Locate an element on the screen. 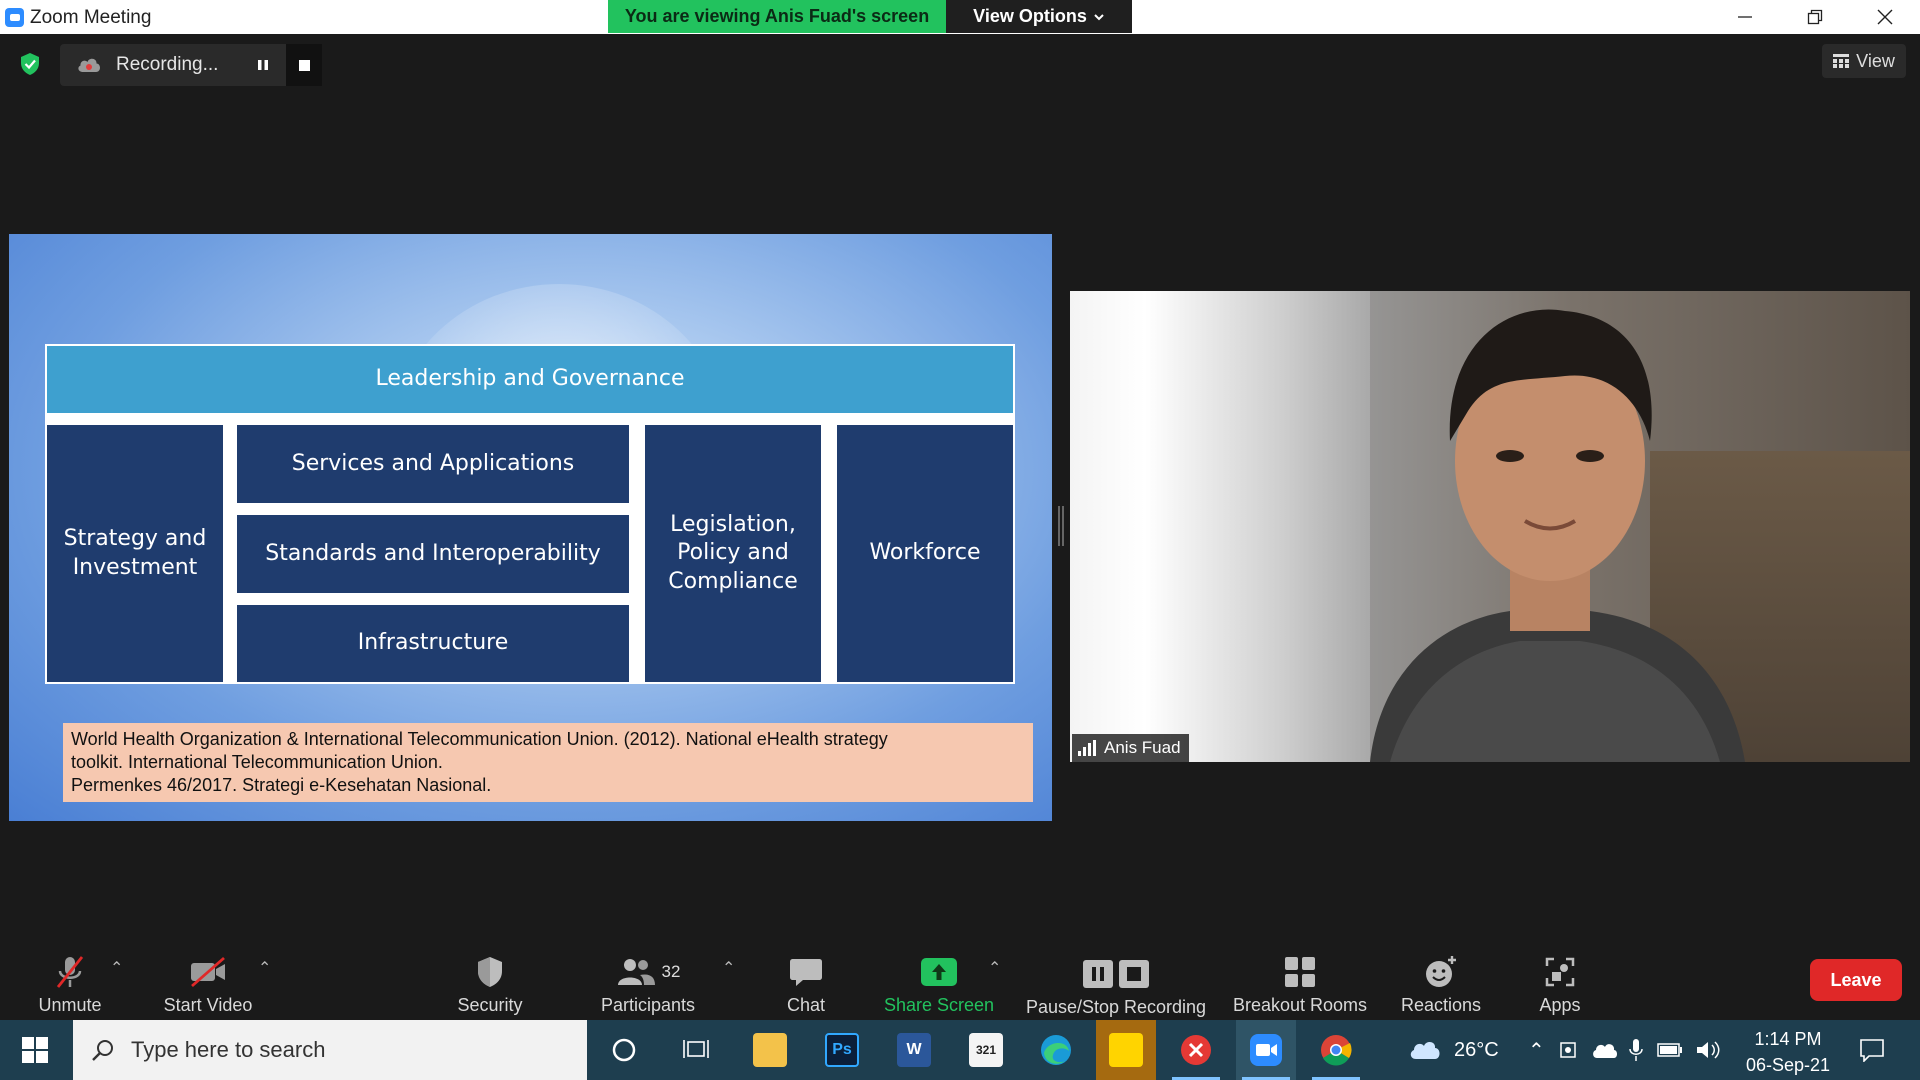  share-screen-label: Share Screen is located at coordinates (939, 1005).